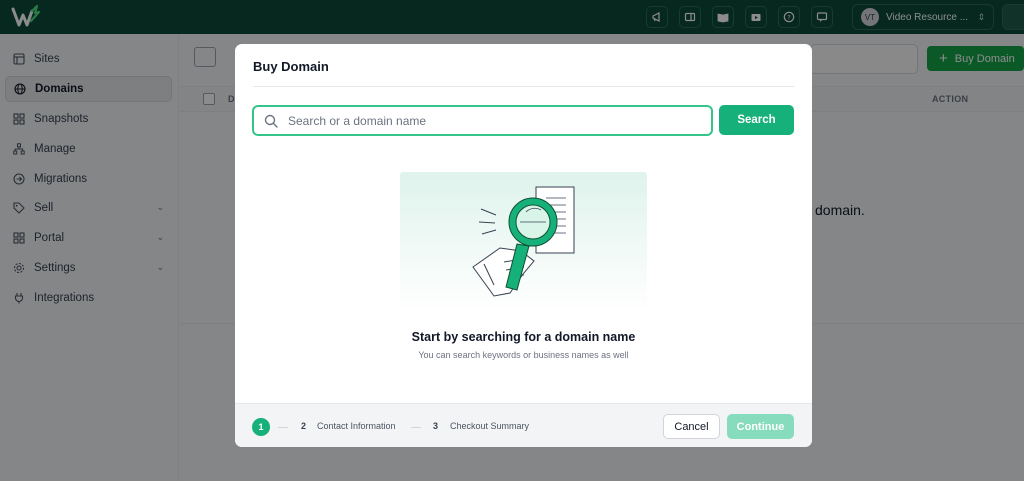 This screenshot has height=481, width=1024. Describe the element at coordinates (488, 120) in the screenshot. I see `domain-search-input` at that location.